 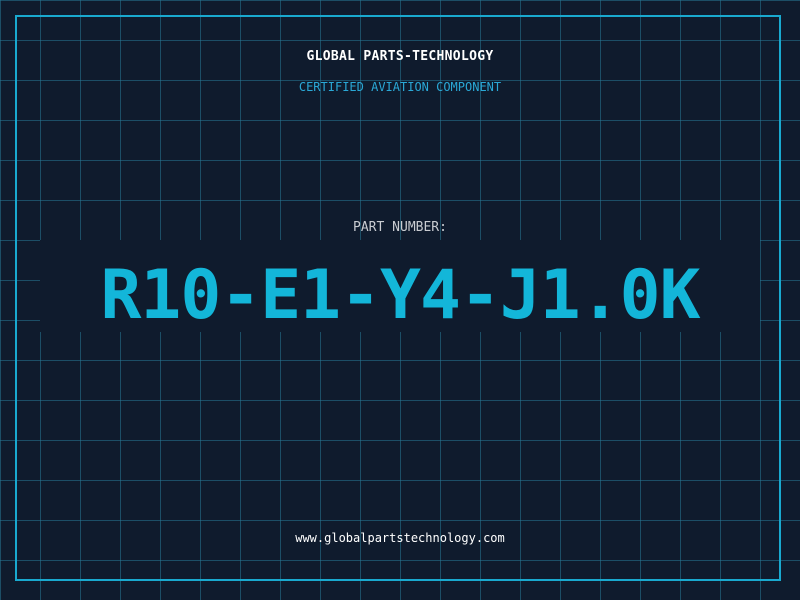 What do you see at coordinates (400, 295) in the screenshot?
I see `part-number-value: R10-E1-Y4-J1.0K` at bounding box center [400, 295].